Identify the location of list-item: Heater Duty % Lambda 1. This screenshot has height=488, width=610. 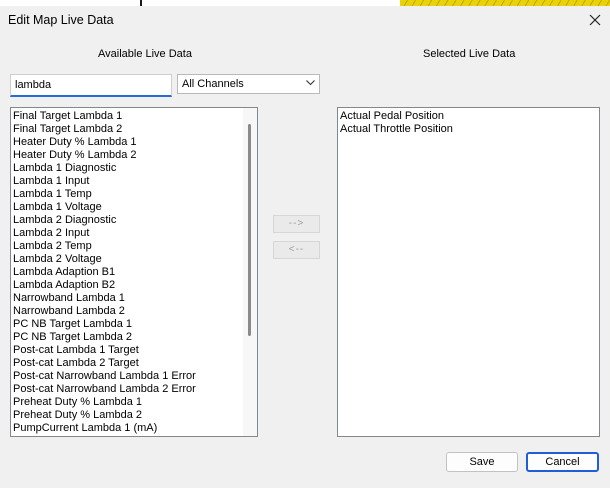
(127, 142).